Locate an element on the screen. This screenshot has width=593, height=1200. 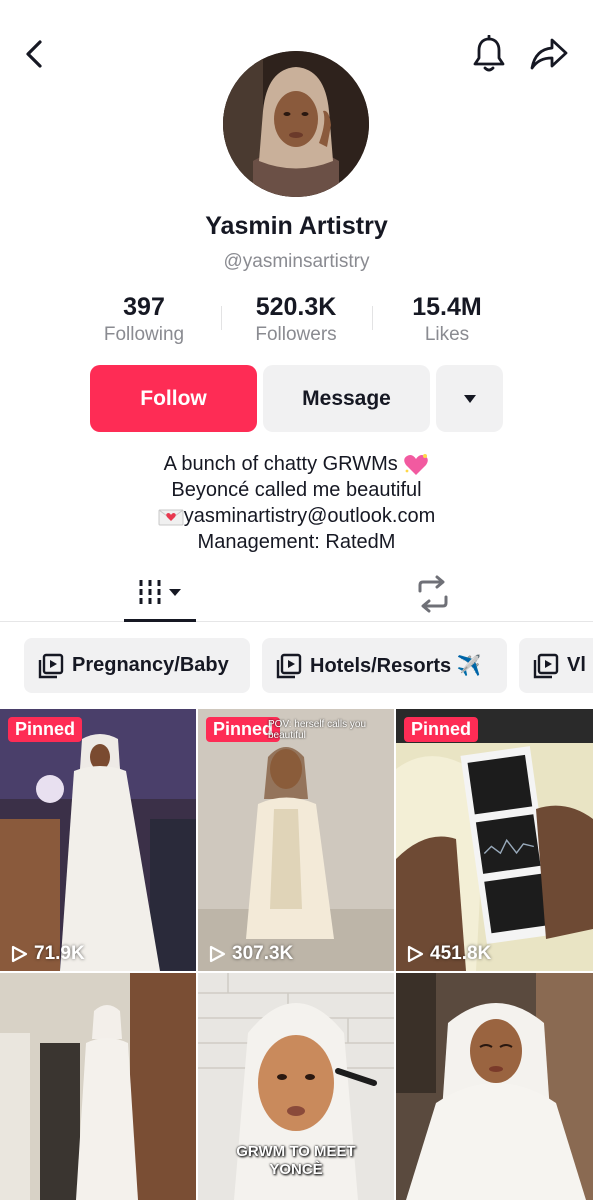
tab-active-indicator is located at coordinates (160, 620).